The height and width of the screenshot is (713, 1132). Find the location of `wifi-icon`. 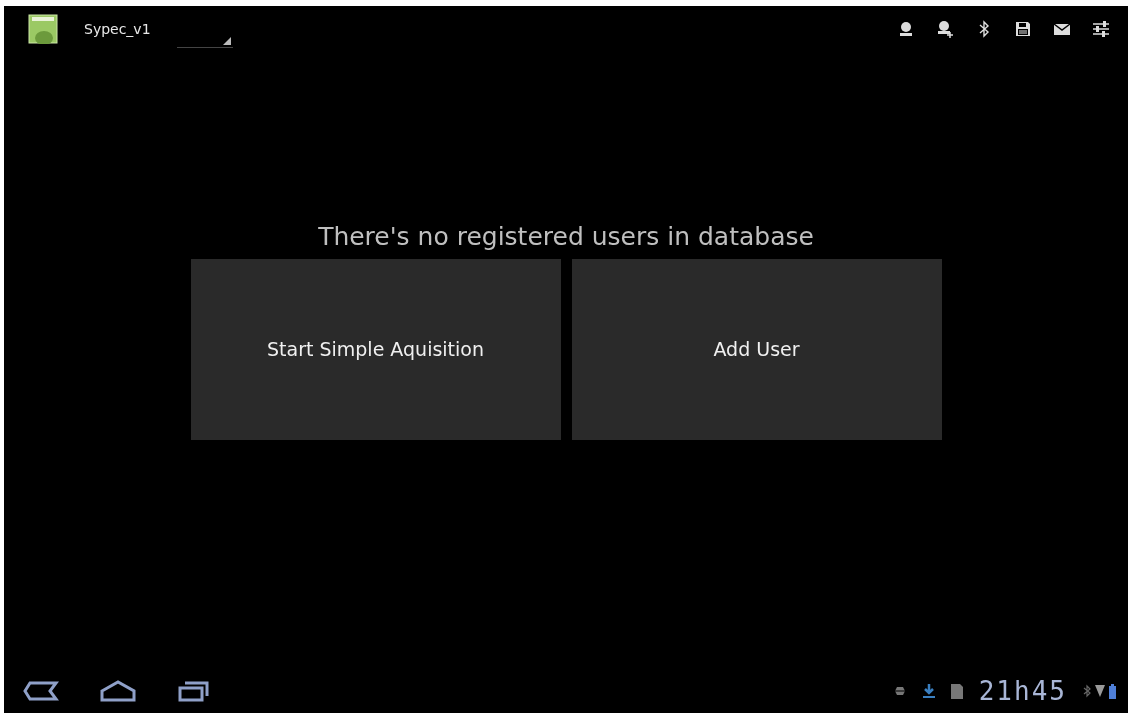

wifi-icon is located at coordinates (1100, 691).